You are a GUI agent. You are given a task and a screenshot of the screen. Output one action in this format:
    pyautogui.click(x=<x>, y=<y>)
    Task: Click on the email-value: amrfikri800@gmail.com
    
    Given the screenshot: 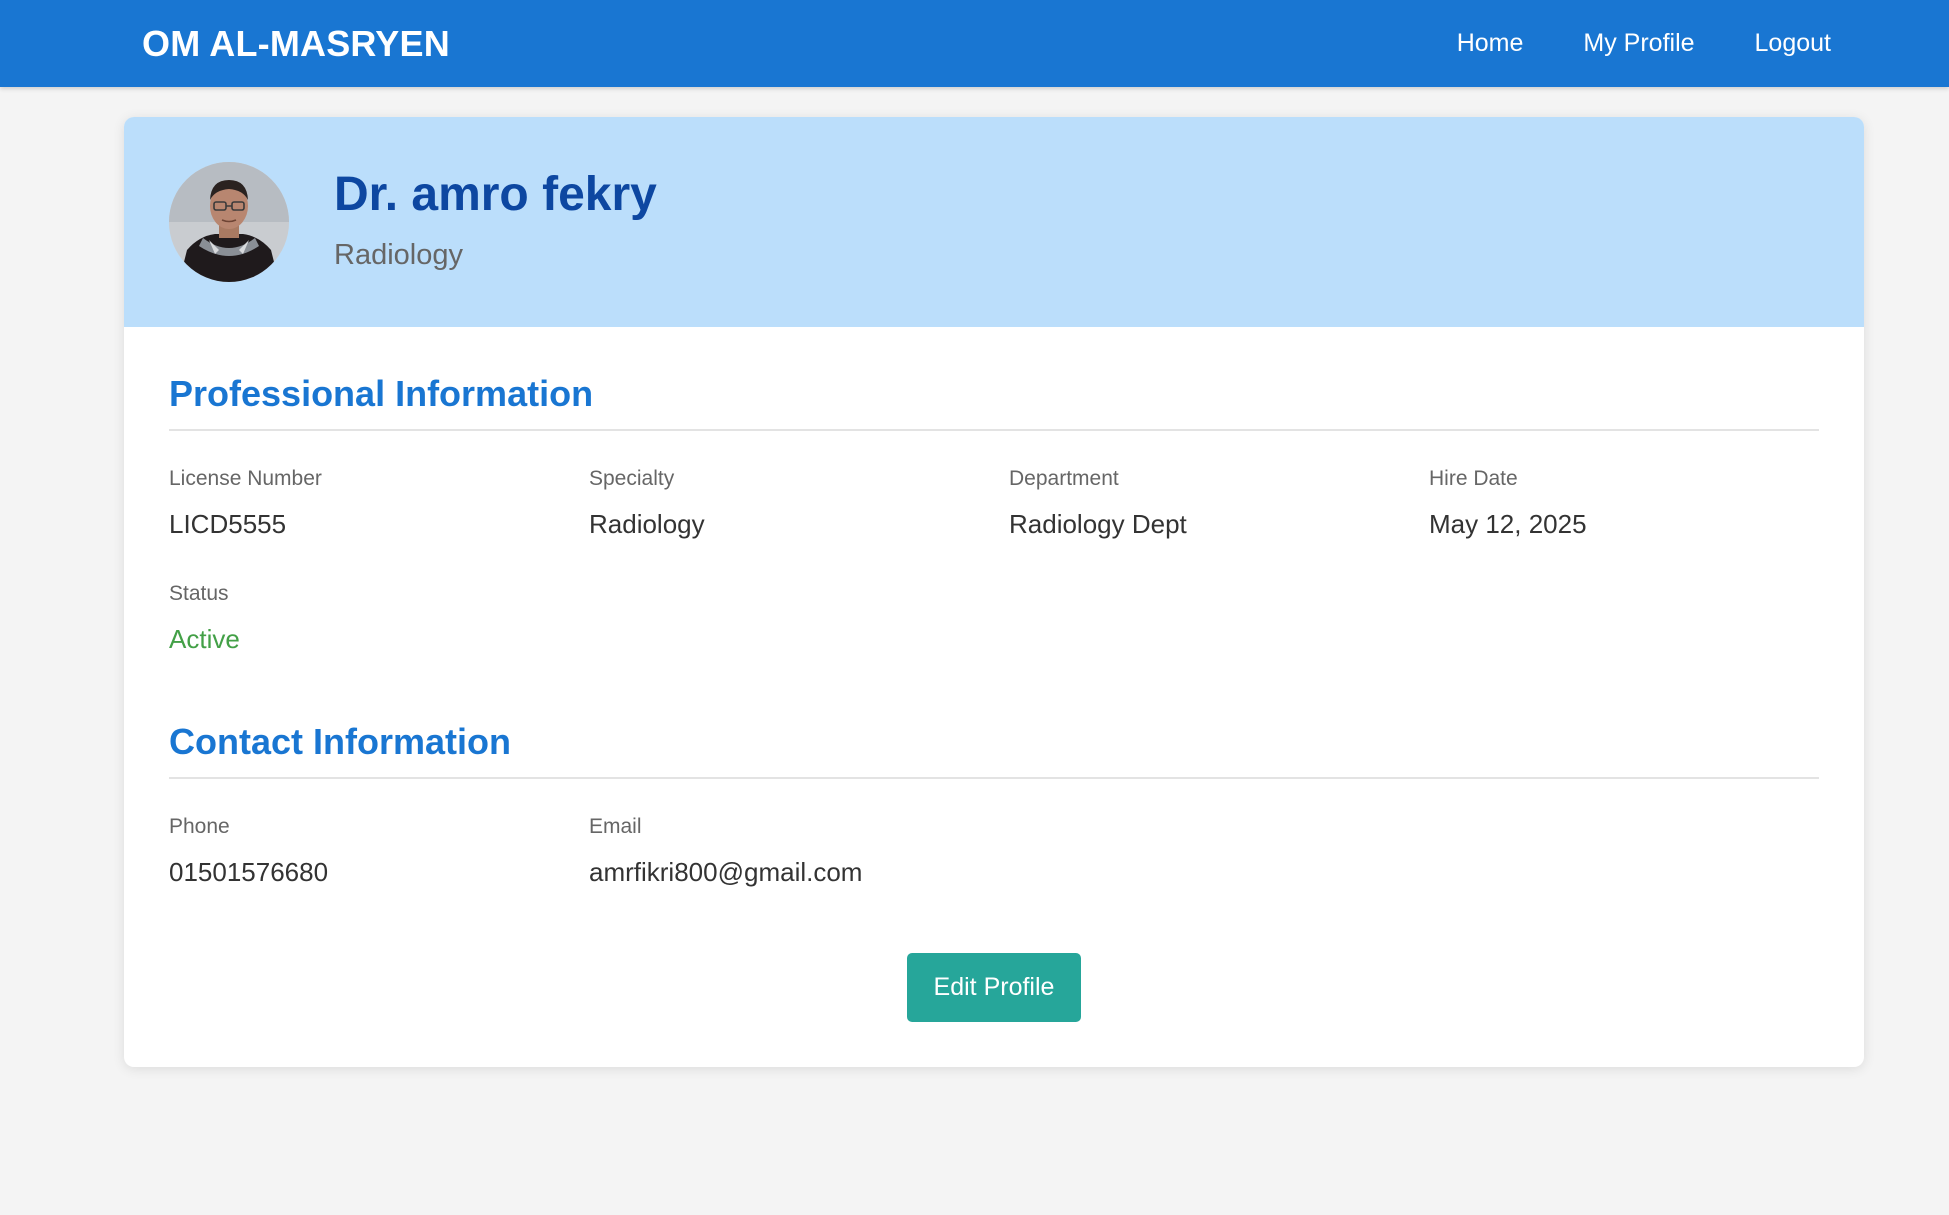 What is the action you would take?
    pyautogui.click(x=726, y=872)
    